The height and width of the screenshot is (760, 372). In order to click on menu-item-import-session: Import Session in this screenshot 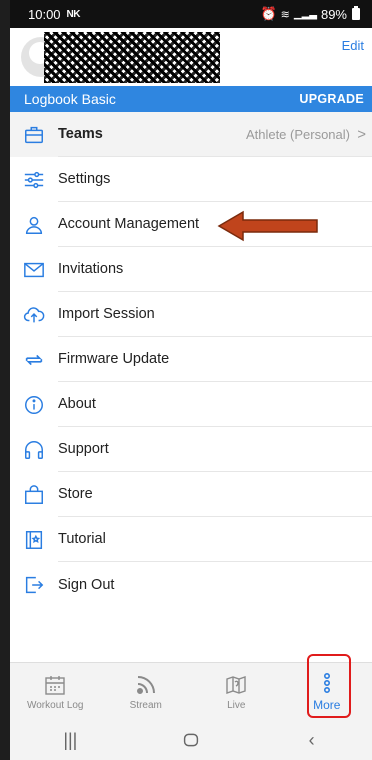, I will do `click(191, 314)`.